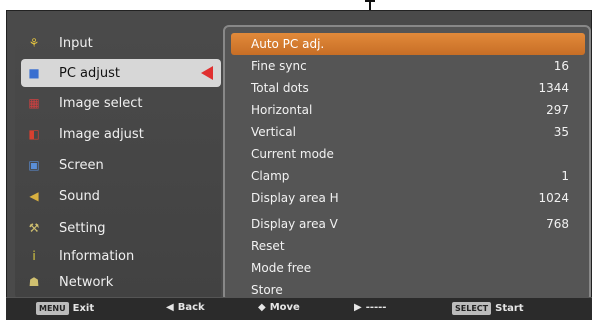  Describe the element at coordinates (52, 308) in the screenshot. I see `menu-key-icon: MENU` at that location.